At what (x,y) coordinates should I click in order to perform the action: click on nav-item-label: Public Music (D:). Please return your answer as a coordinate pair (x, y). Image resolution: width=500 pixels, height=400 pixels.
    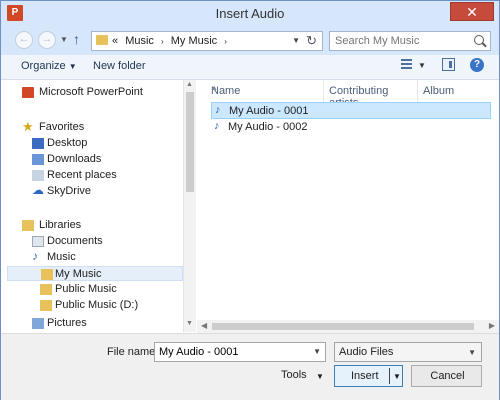
    Looking at the image, I should click on (97, 305).